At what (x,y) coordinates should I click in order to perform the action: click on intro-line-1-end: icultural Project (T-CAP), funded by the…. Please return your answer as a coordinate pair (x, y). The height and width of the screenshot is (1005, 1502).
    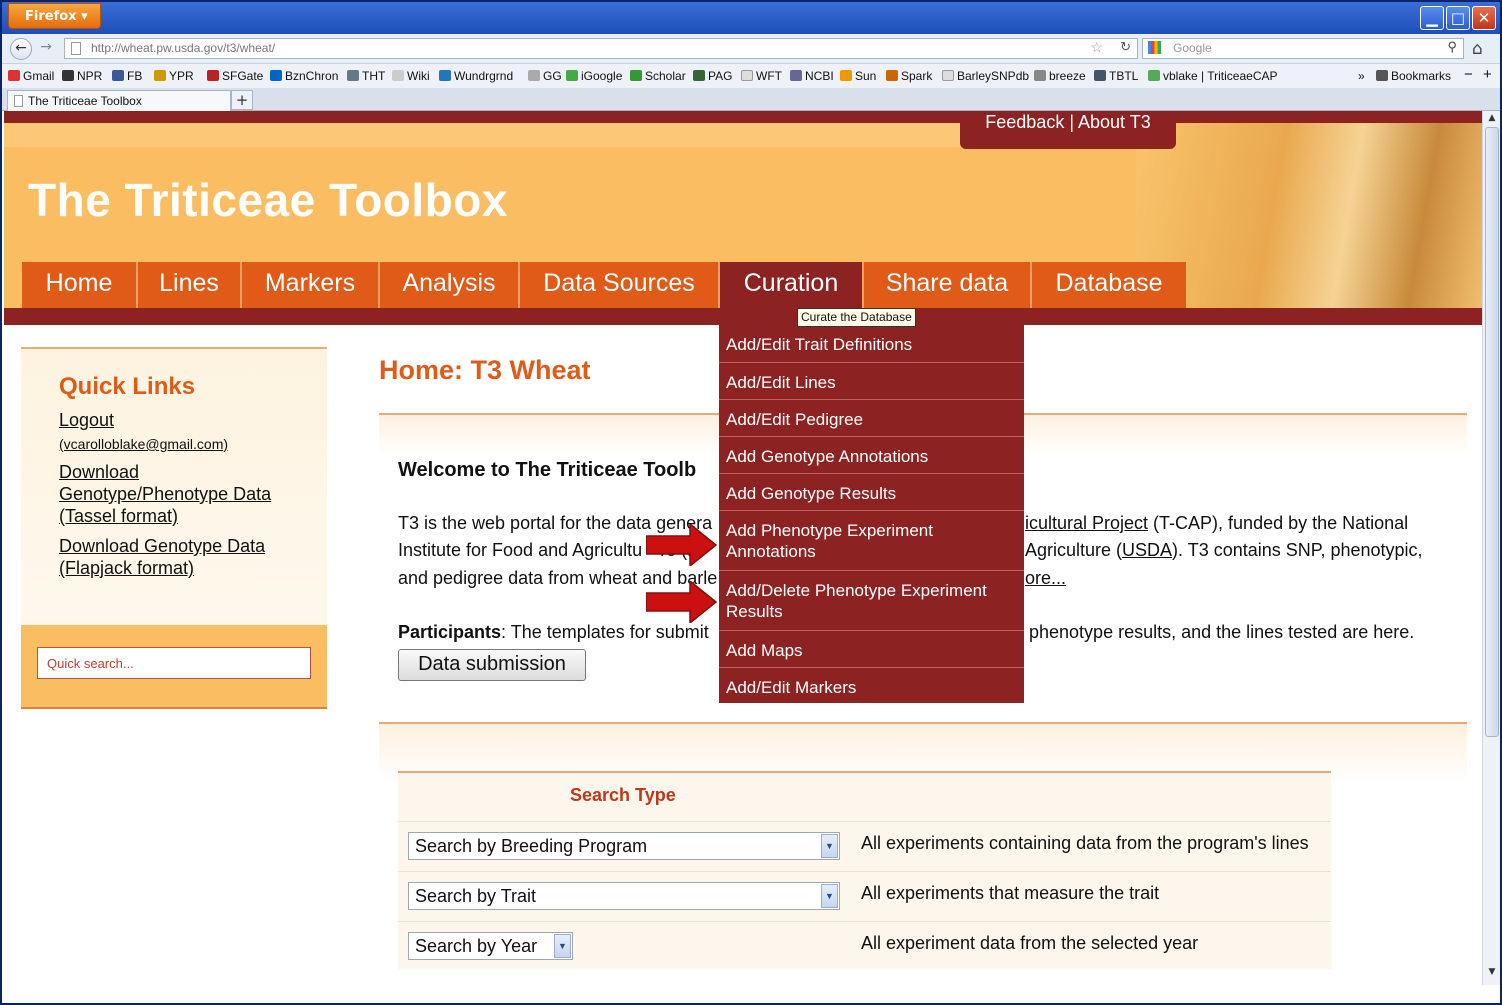
    Looking at the image, I should click on (1217, 523).